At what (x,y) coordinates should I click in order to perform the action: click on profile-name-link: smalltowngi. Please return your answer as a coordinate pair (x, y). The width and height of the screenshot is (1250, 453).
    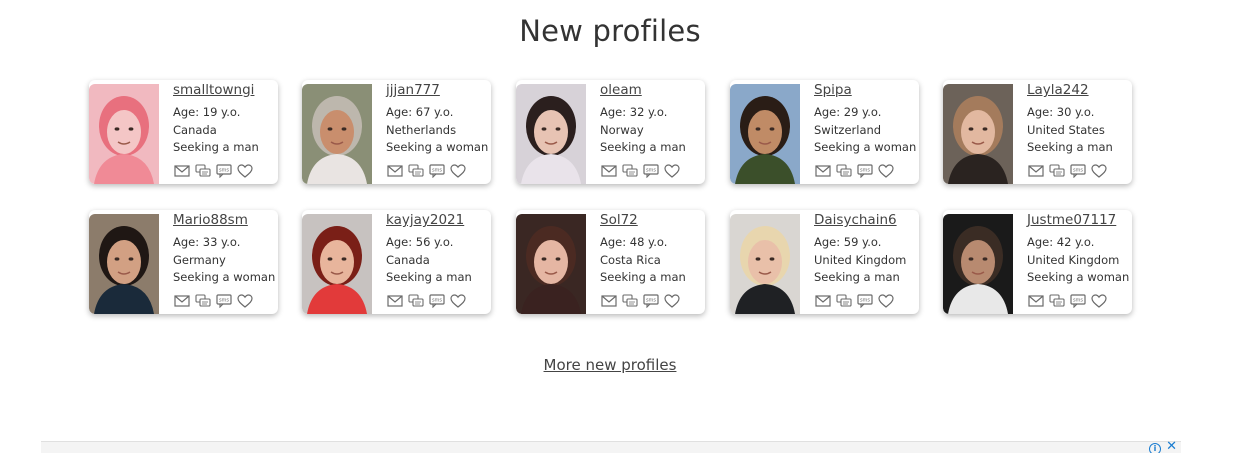
    Looking at the image, I should click on (225, 91).